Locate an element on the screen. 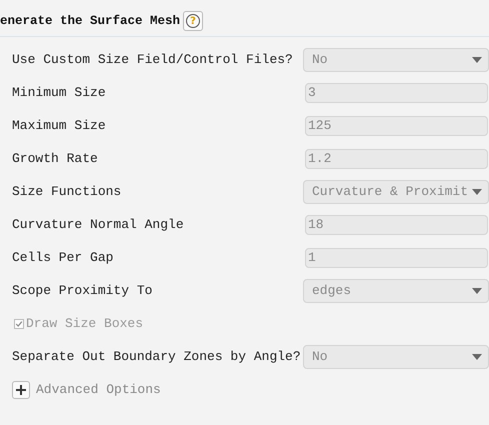 This screenshot has height=425, width=489. field-label: Use Custom Size Field/Control Files? is located at coordinates (153, 59).